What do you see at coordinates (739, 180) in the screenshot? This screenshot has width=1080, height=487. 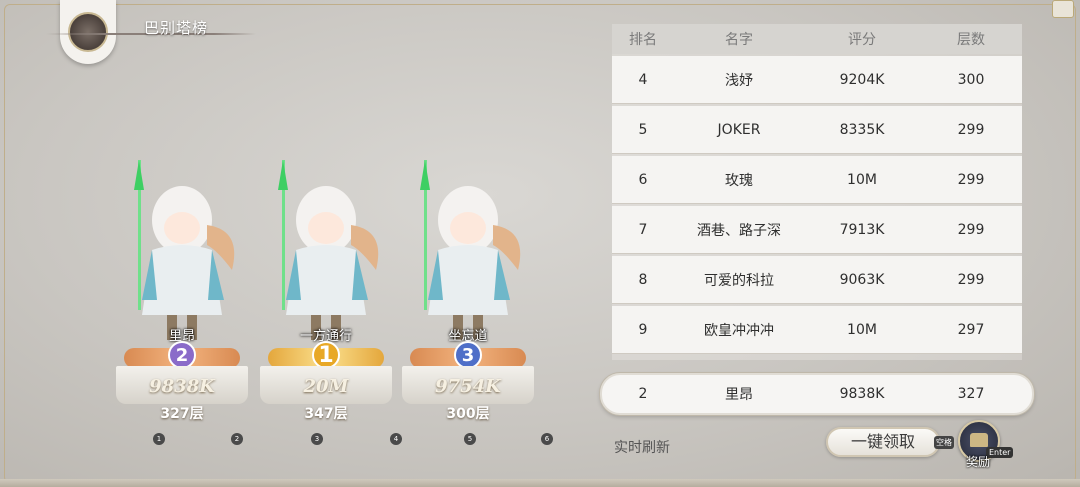 I see `row-name: 玫瑰` at bounding box center [739, 180].